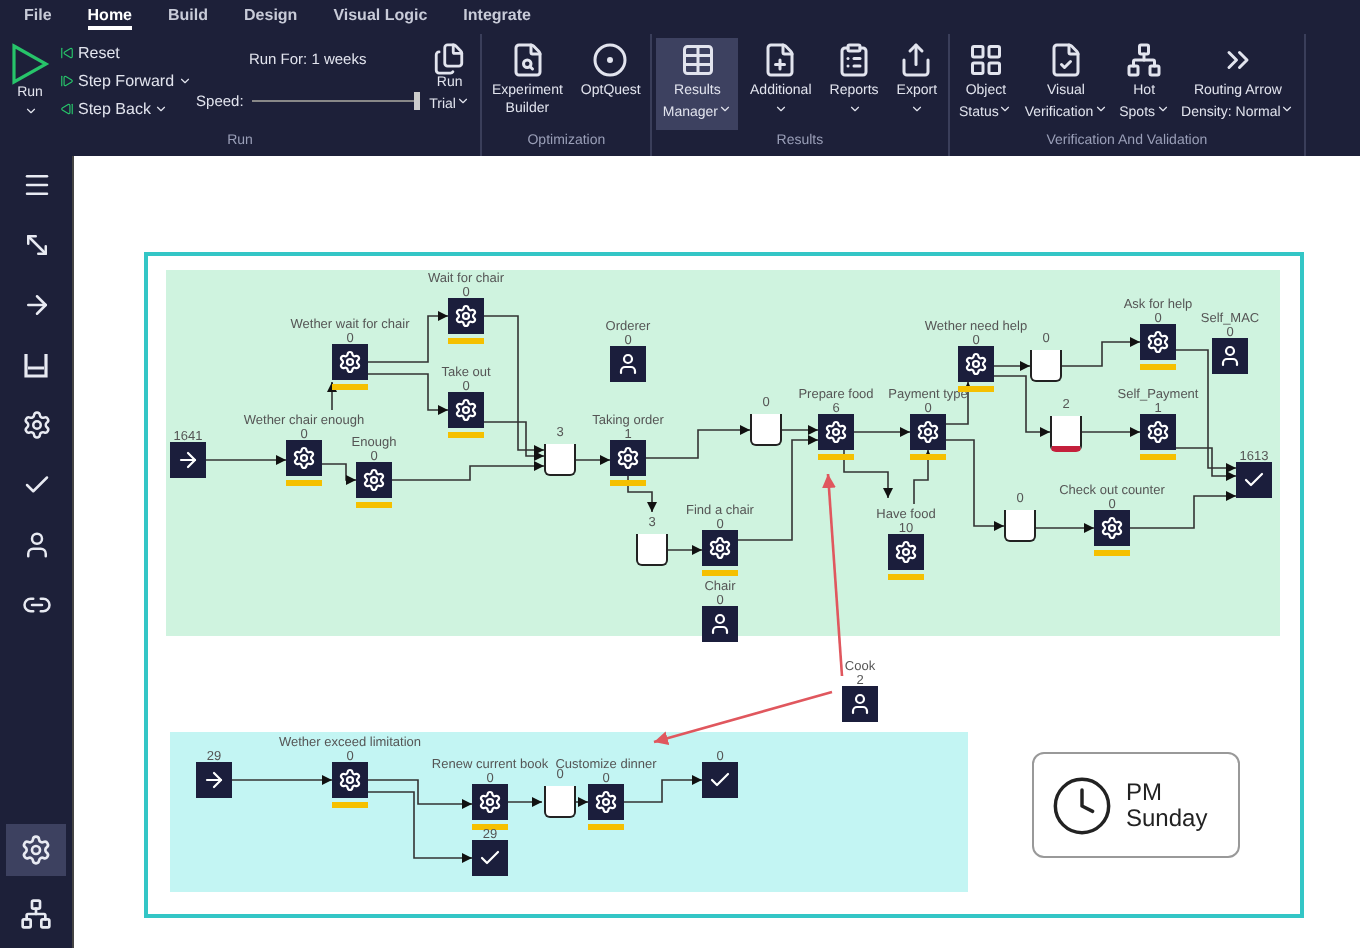  What do you see at coordinates (916, 60) in the screenshot?
I see `share-icon` at bounding box center [916, 60].